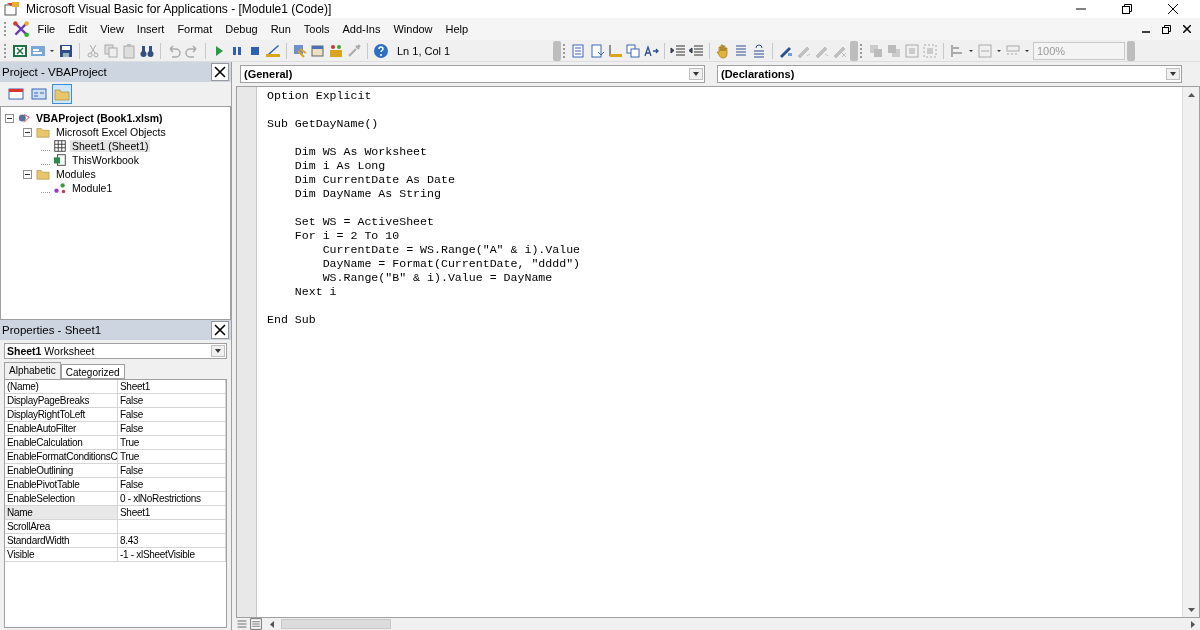  What do you see at coordinates (678, 50) in the screenshot?
I see `indent-icon` at bounding box center [678, 50].